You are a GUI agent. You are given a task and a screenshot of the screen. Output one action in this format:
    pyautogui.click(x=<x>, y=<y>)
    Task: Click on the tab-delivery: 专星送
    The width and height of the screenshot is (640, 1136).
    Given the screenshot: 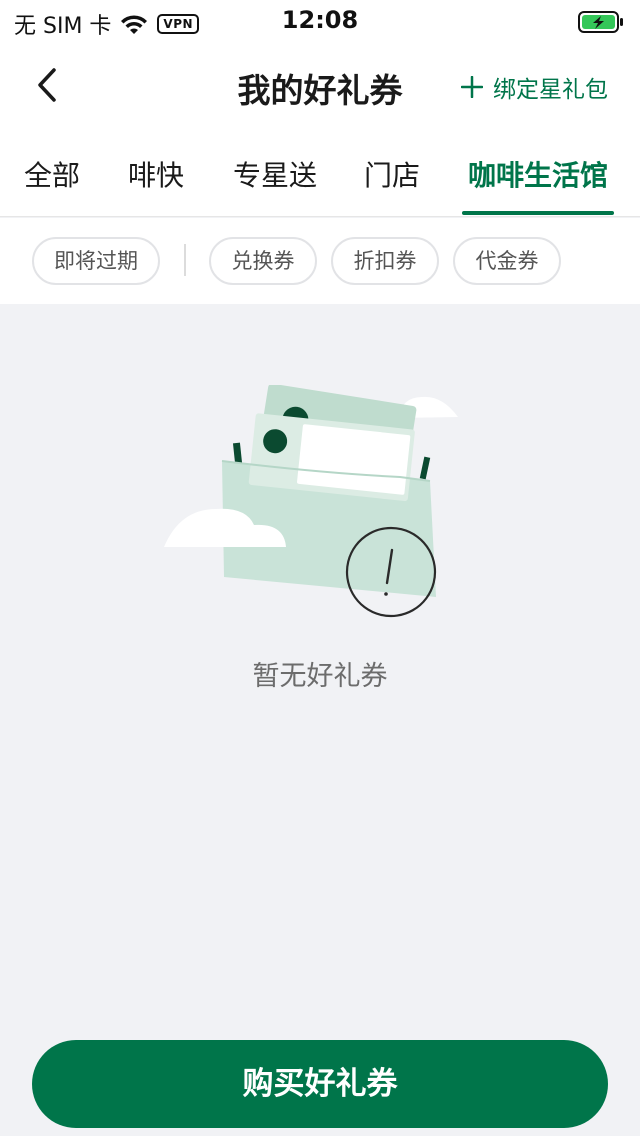 What is the action you would take?
    pyautogui.click(x=275, y=174)
    